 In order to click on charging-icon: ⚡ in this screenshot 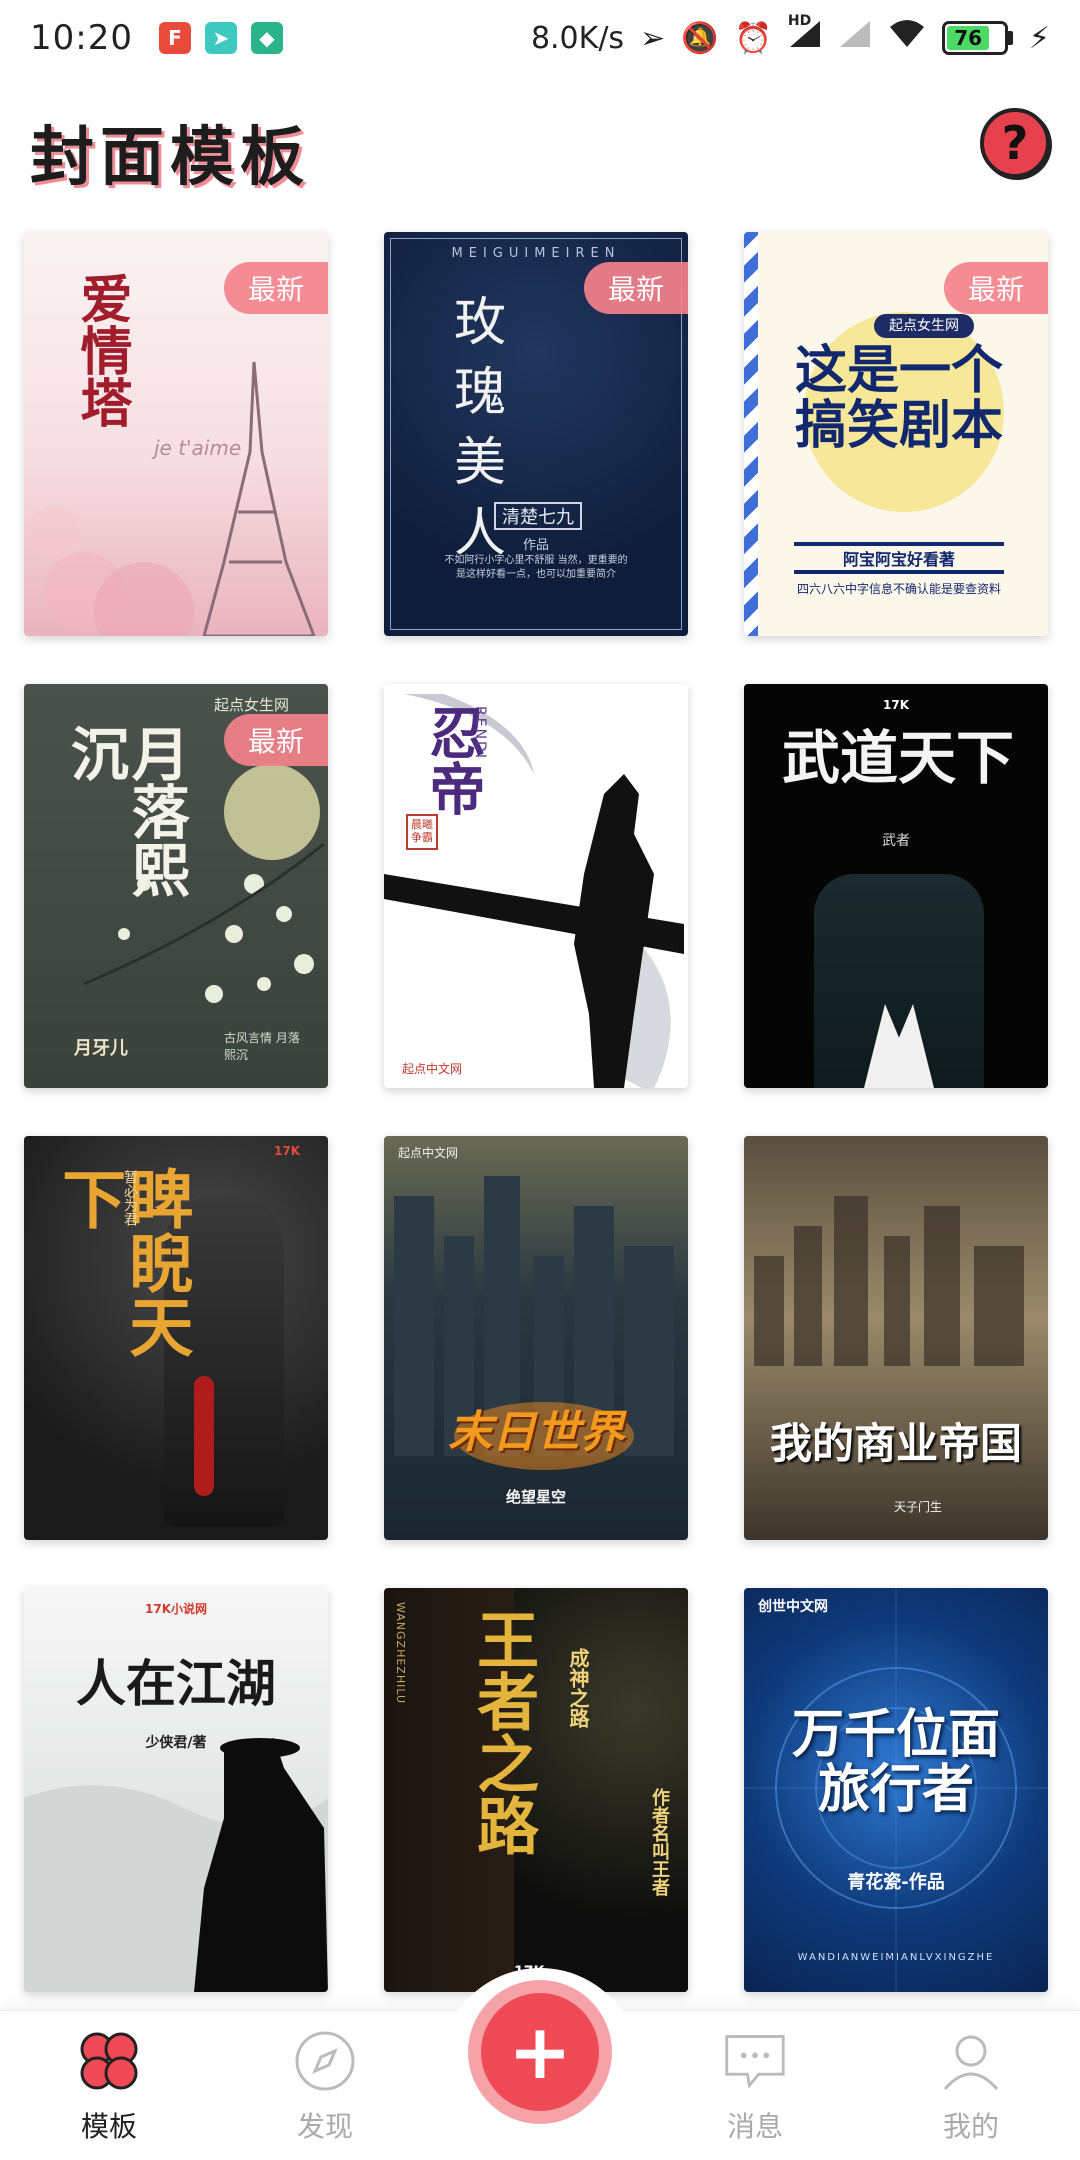, I will do `click(1039, 38)`.